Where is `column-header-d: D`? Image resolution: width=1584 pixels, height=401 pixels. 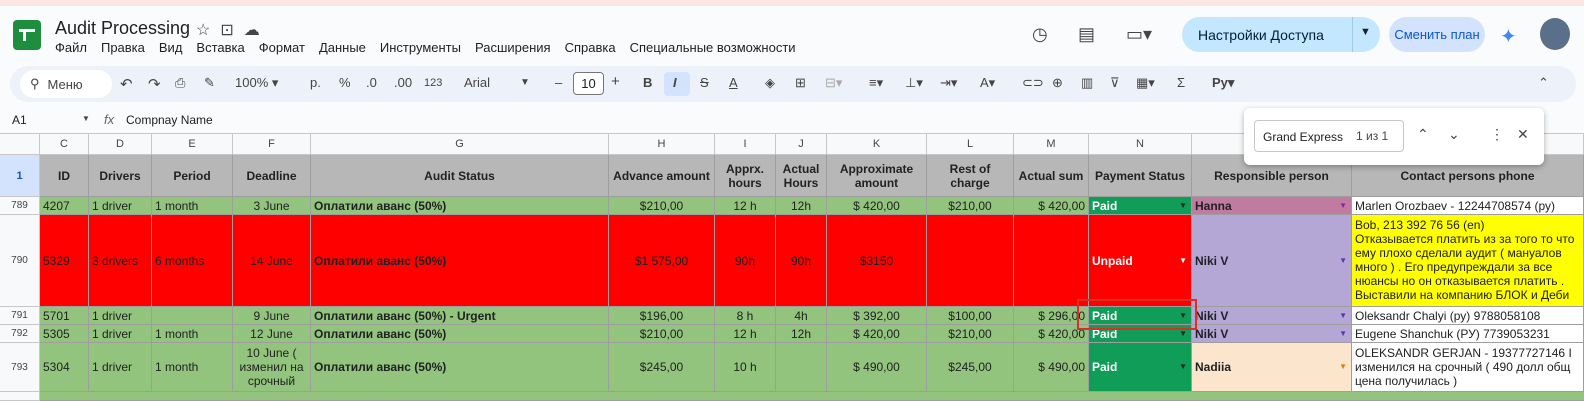 column-header-d: D is located at coordinates (120, 144).